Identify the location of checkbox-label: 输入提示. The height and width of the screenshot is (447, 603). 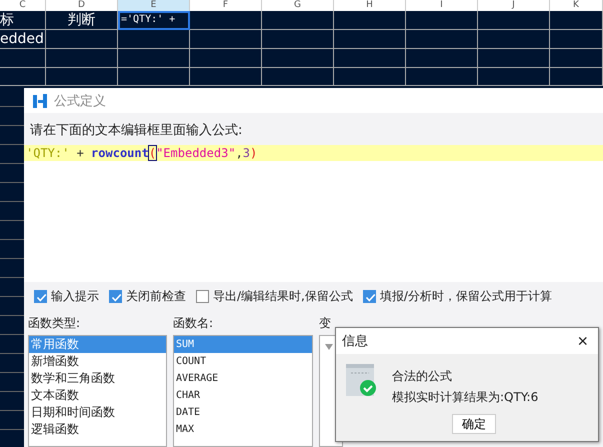
(75, 296).